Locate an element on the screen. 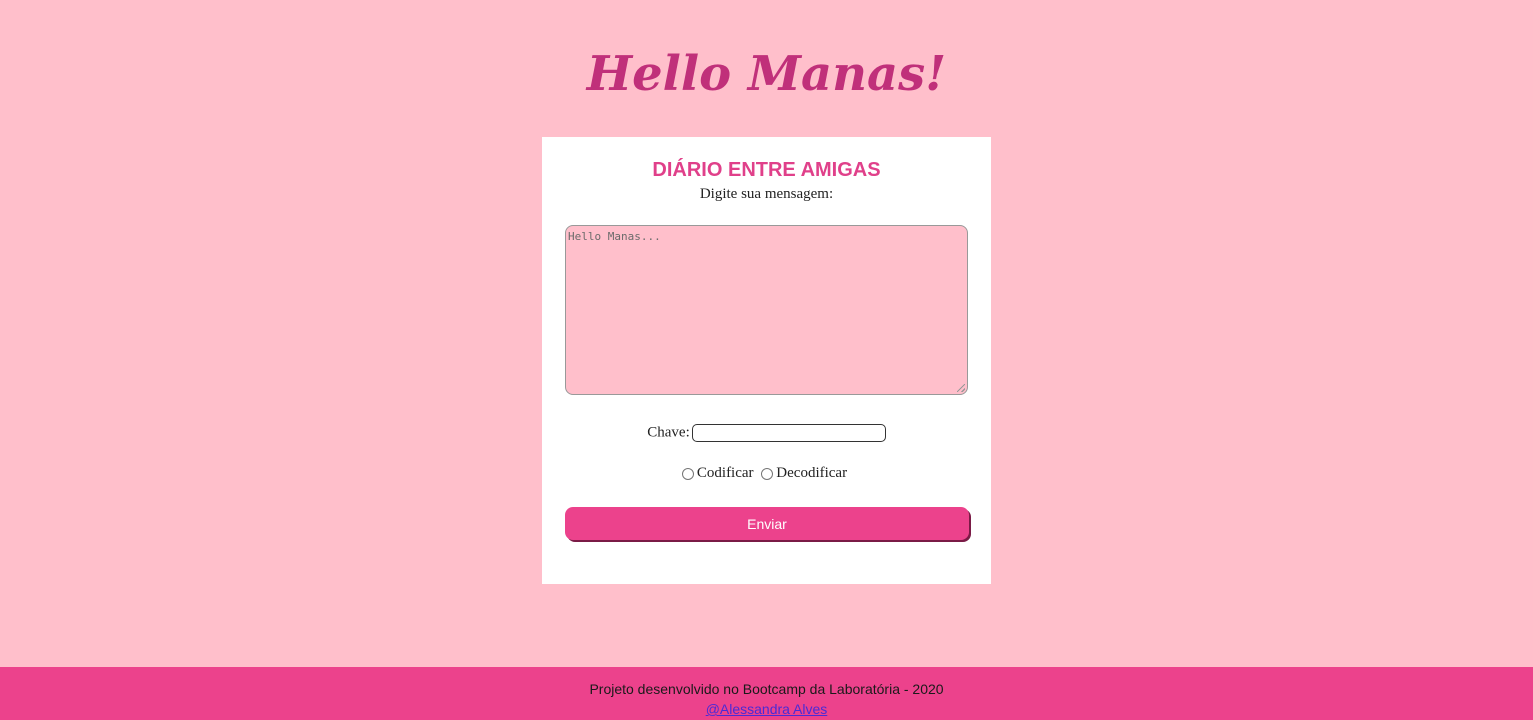  encode-radio is located at coordinates (687, 473).